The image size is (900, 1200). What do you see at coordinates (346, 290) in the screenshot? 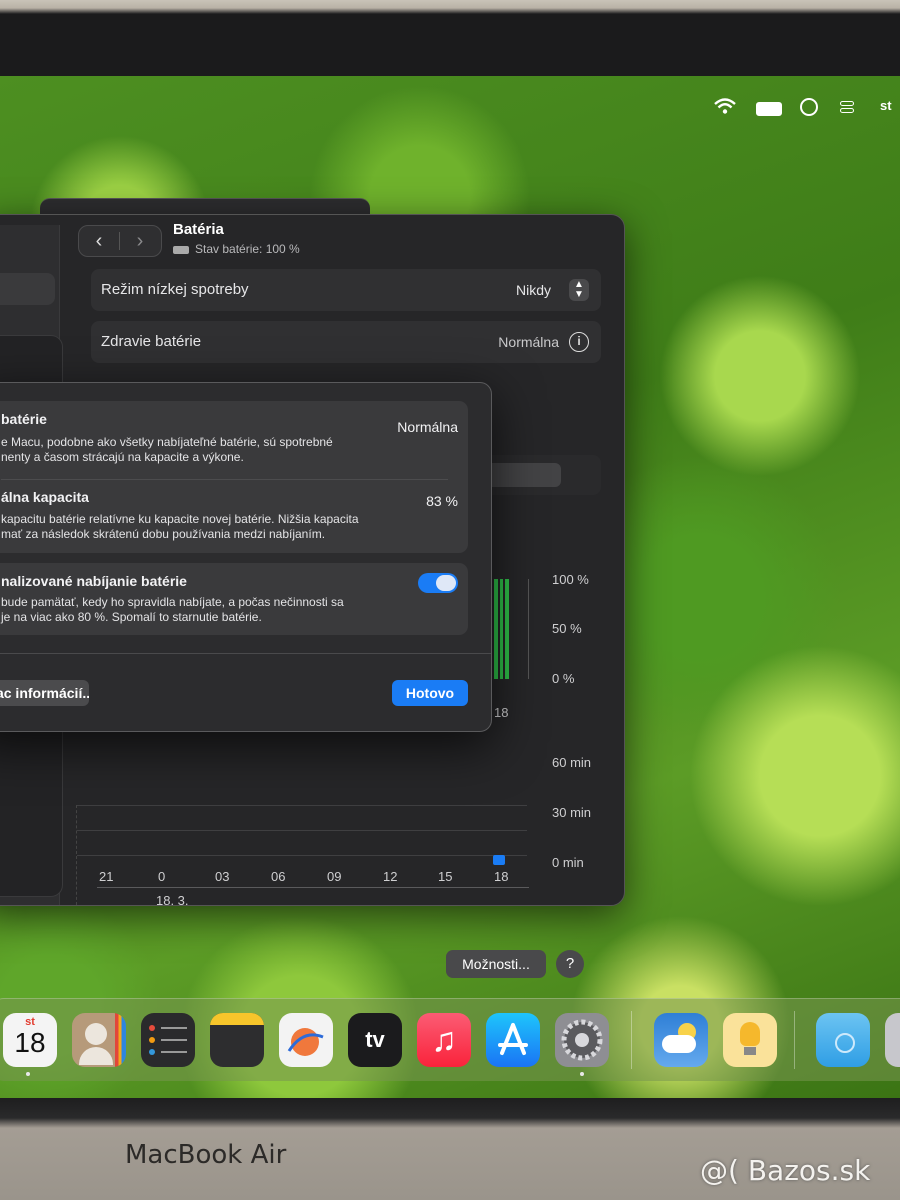
I see `low-power-row: Režim nízkej spotreby Nikdy ▲ ▼` at bounding box center [346, 290].